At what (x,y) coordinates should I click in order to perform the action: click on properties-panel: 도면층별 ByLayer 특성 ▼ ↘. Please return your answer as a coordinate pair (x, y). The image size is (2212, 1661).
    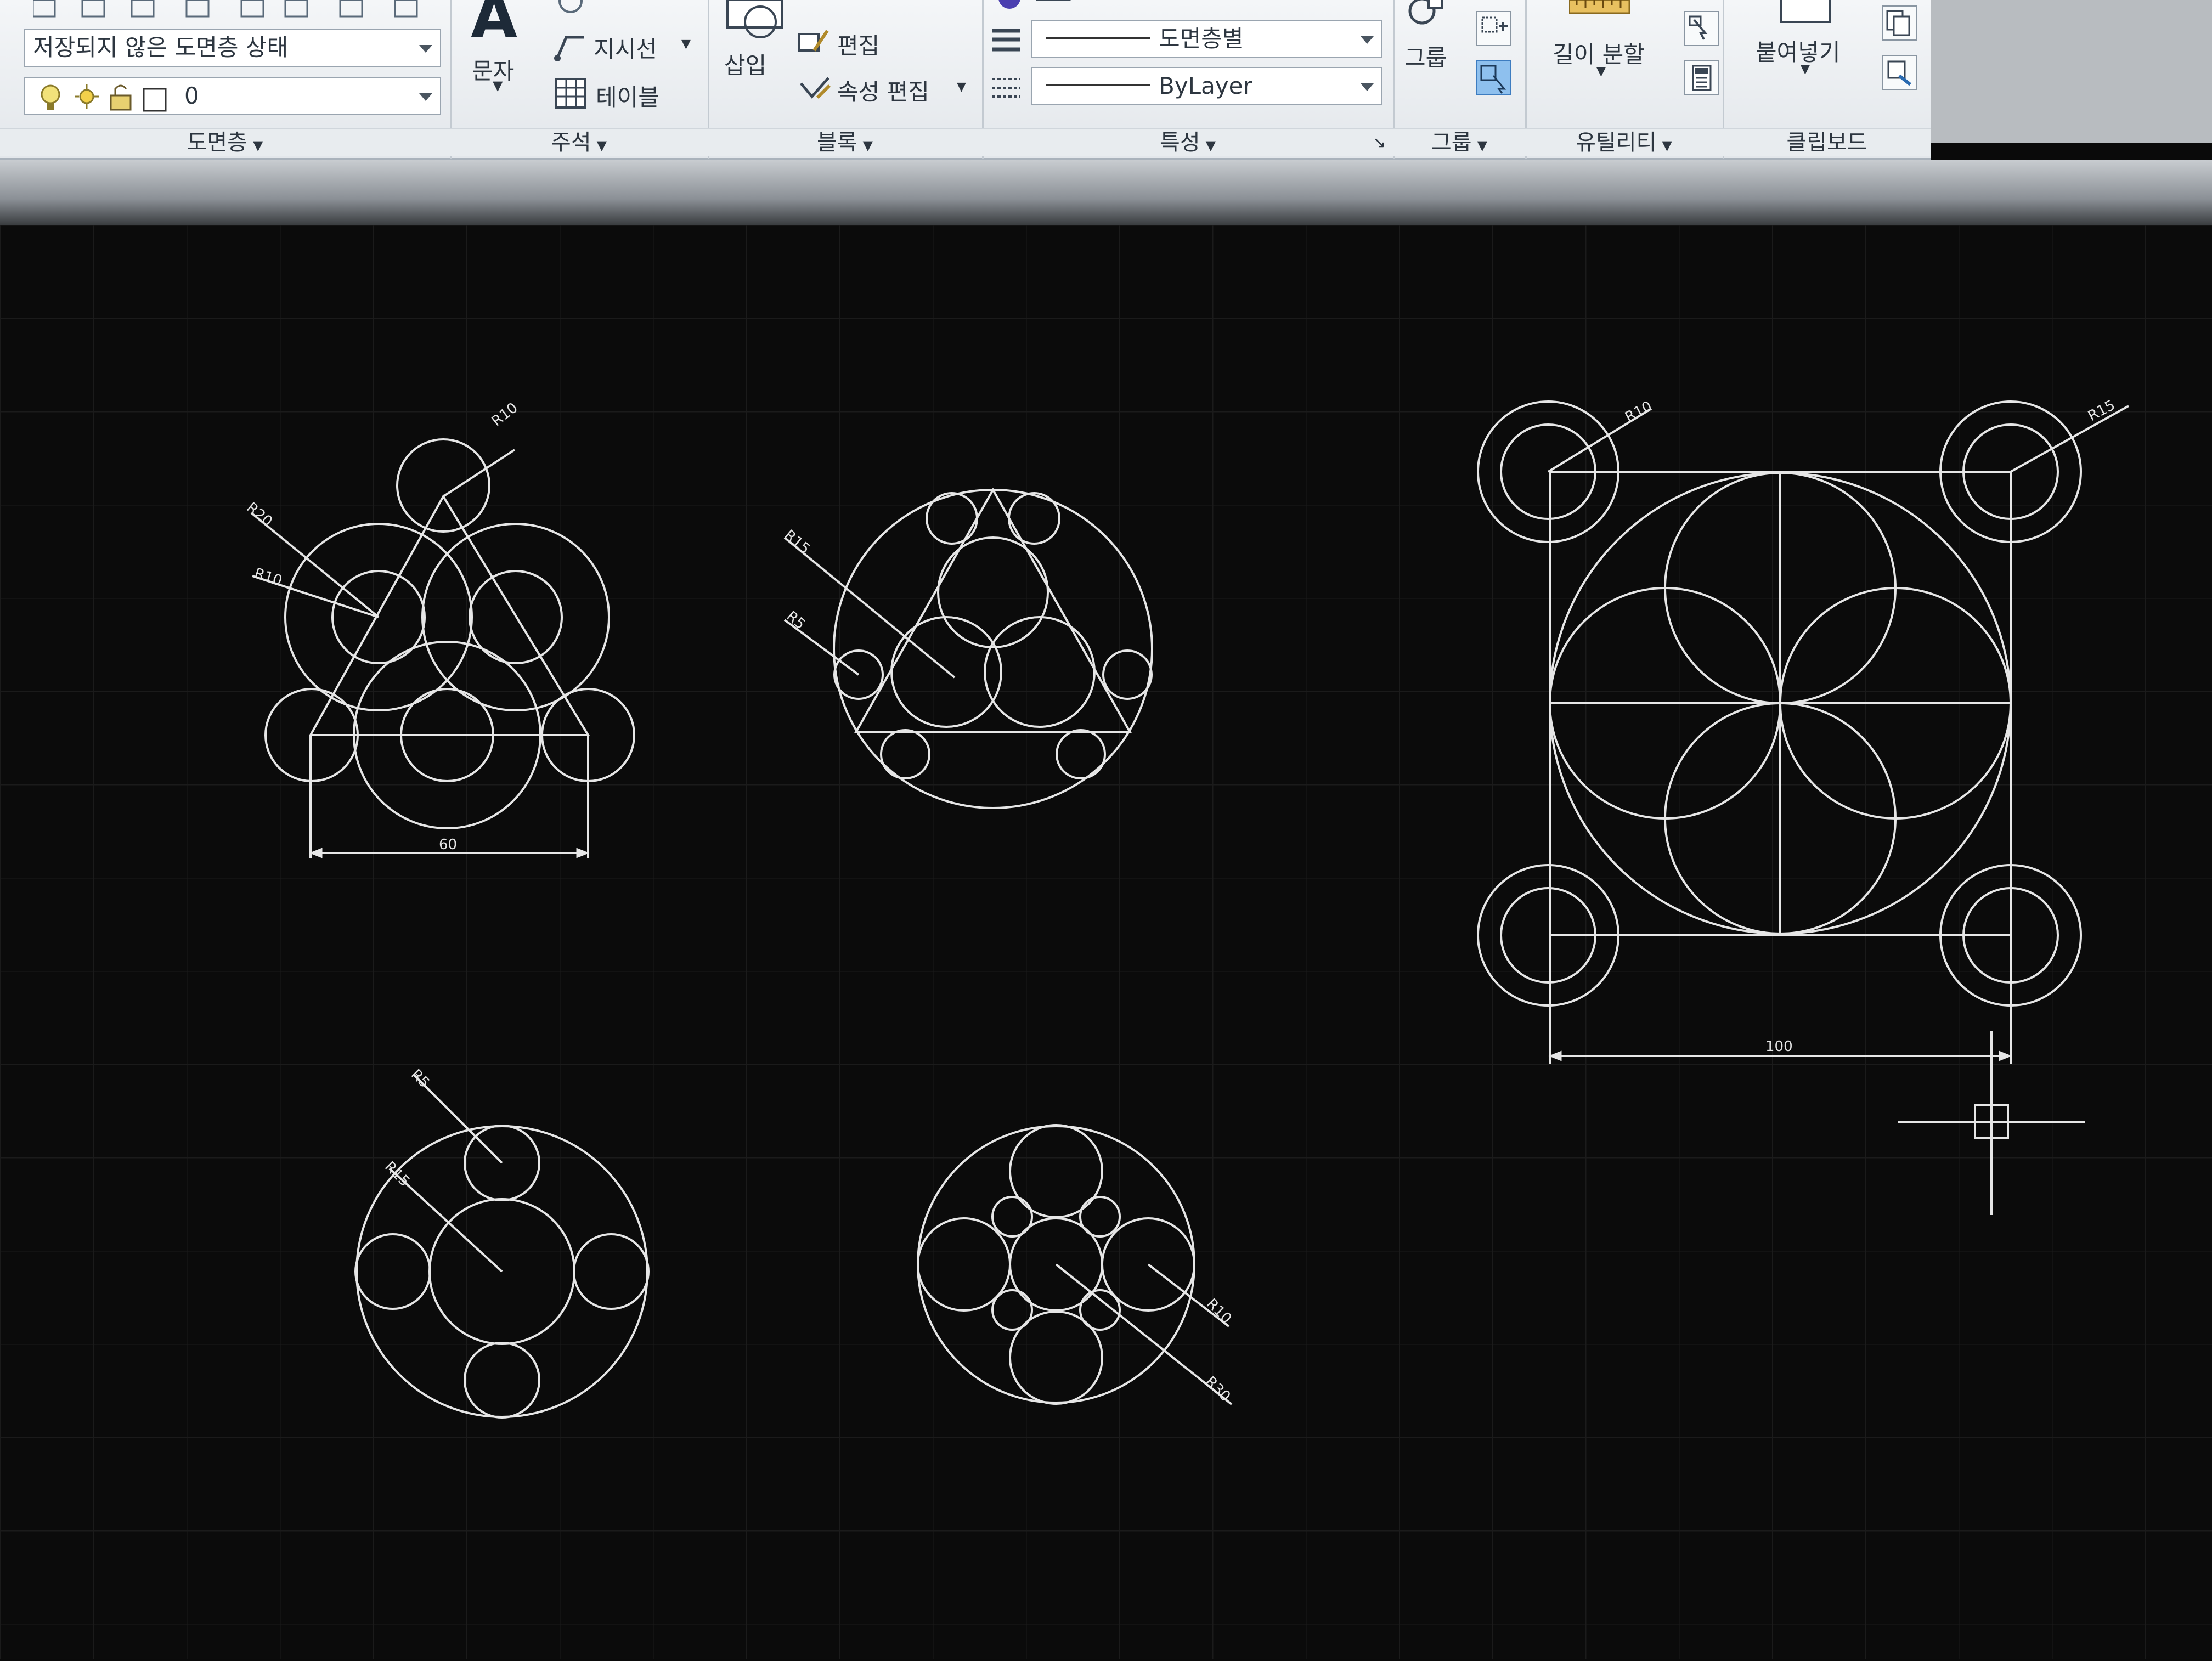
    Looking at the image, I should click on (1188, 80).